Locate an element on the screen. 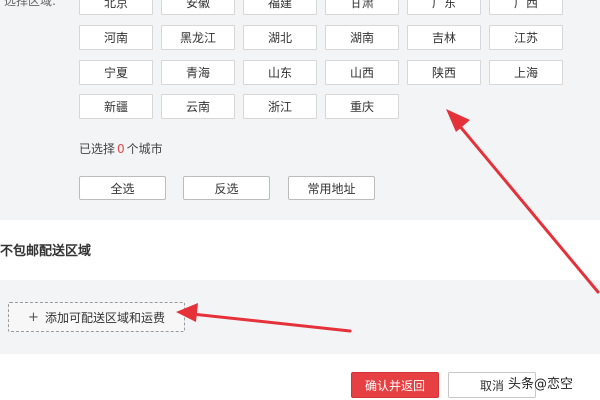  province-button-anhui: 安徽 is located at coordinates (198, 7).